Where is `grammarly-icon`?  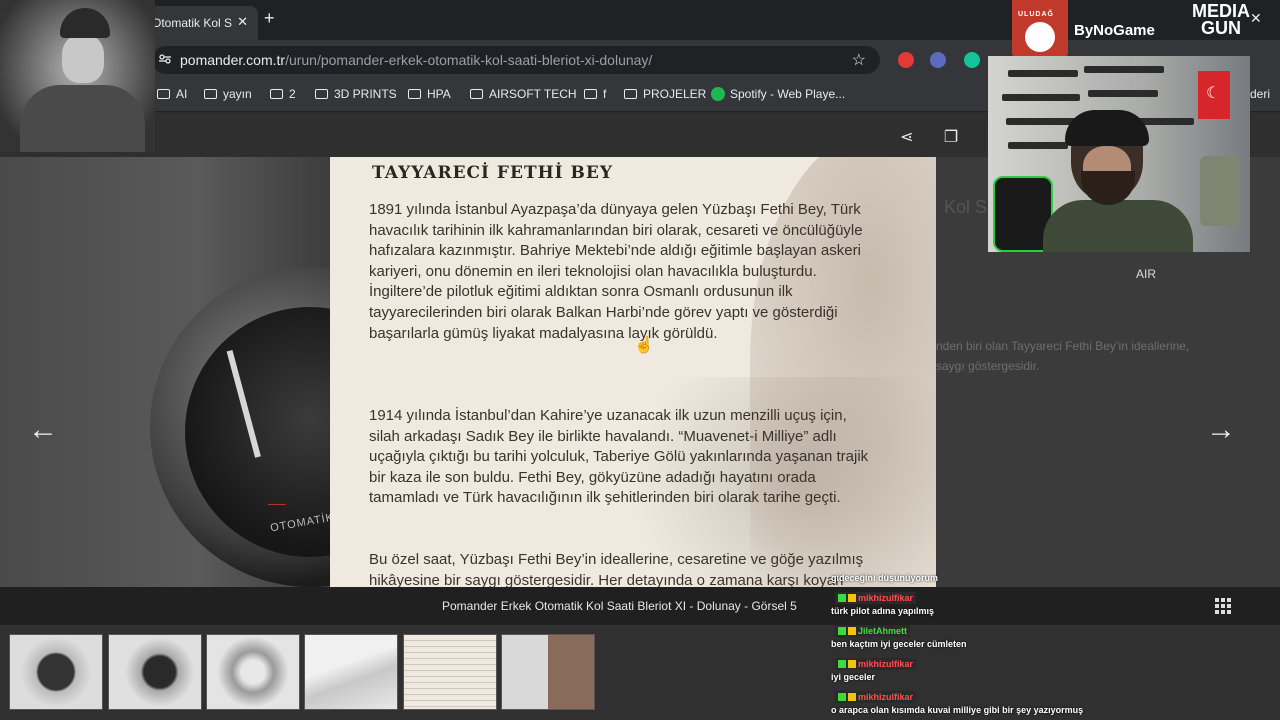
grammarly-icon is located at coordinates (972, 60).